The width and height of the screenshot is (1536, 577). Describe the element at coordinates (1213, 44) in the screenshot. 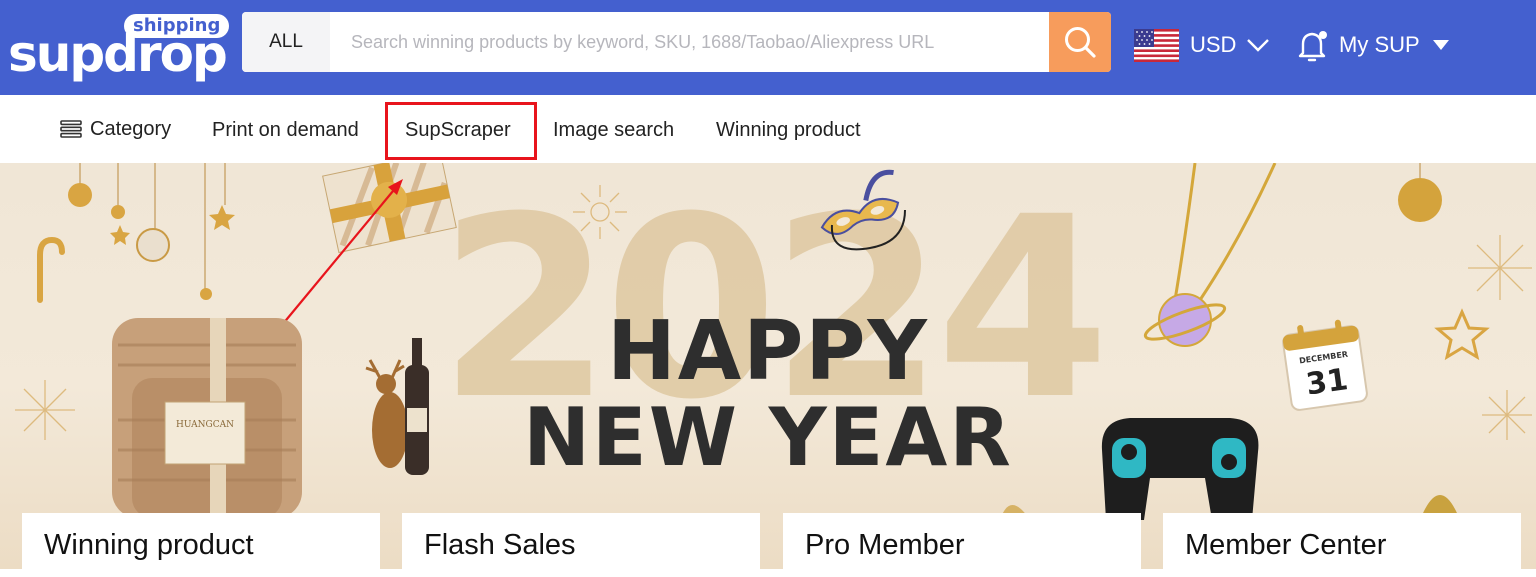

I see `currency-code: USD` at that location.